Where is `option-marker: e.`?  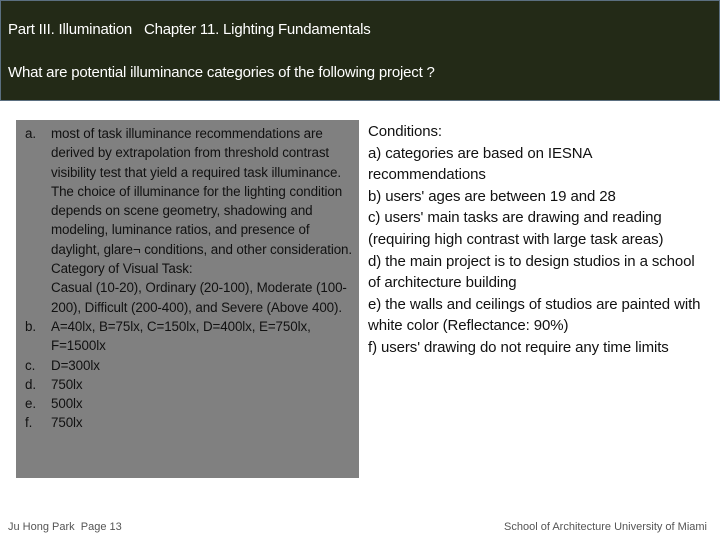 option-marker: e. is located at coordinates (30, 404).